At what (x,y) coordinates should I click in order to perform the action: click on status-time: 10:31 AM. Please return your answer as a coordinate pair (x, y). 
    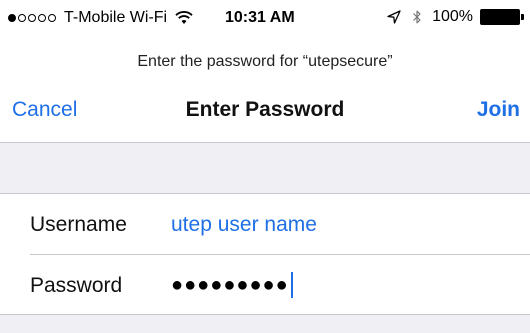
    Looking at the image, I should click on (260, 17).